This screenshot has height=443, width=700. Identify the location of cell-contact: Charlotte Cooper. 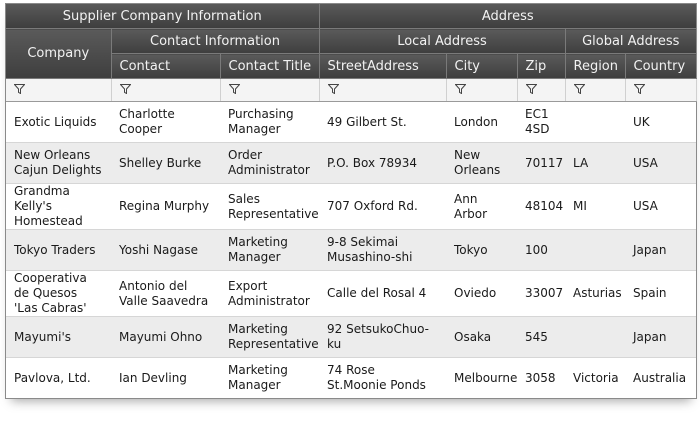
(165, 122).